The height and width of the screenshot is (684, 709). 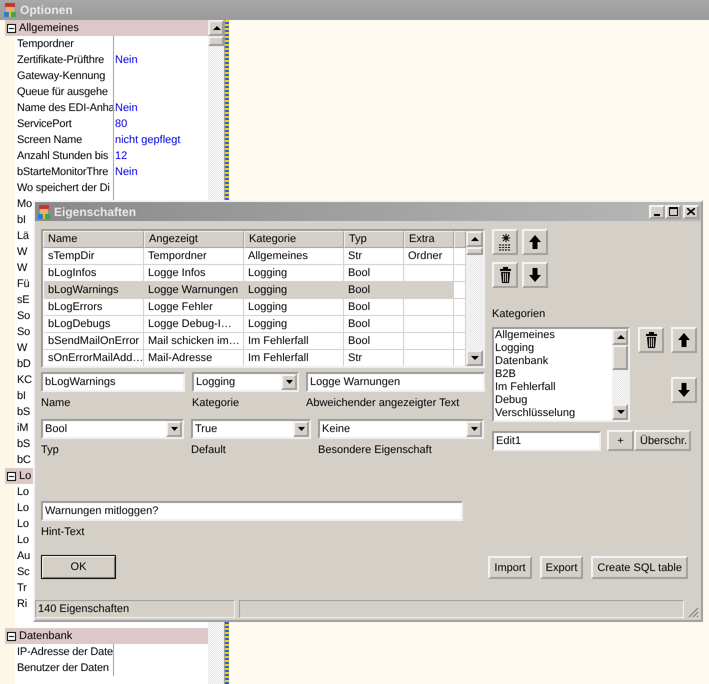 I want to click on option-name: bStarteMonitorThre, so click(x=62, y=172).